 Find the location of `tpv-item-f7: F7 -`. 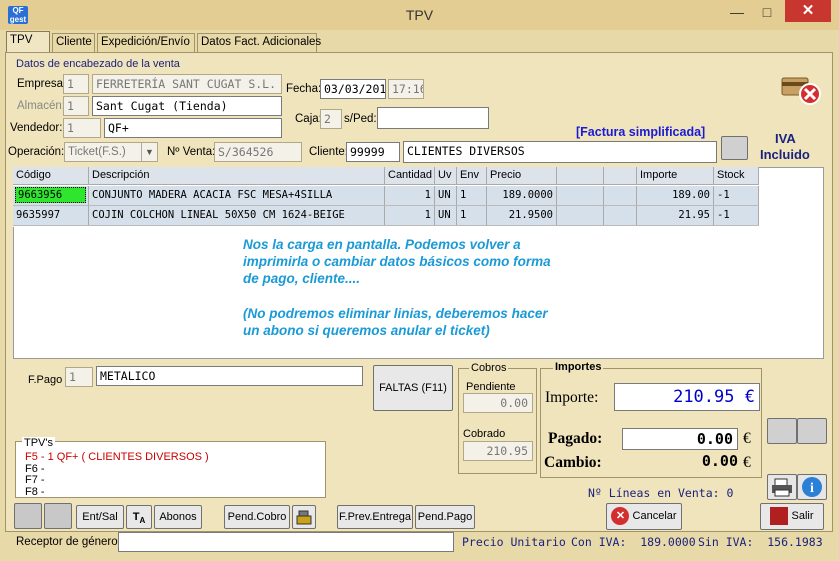

tpv-item-f7: F7 - is located at coordinates (35, 480).